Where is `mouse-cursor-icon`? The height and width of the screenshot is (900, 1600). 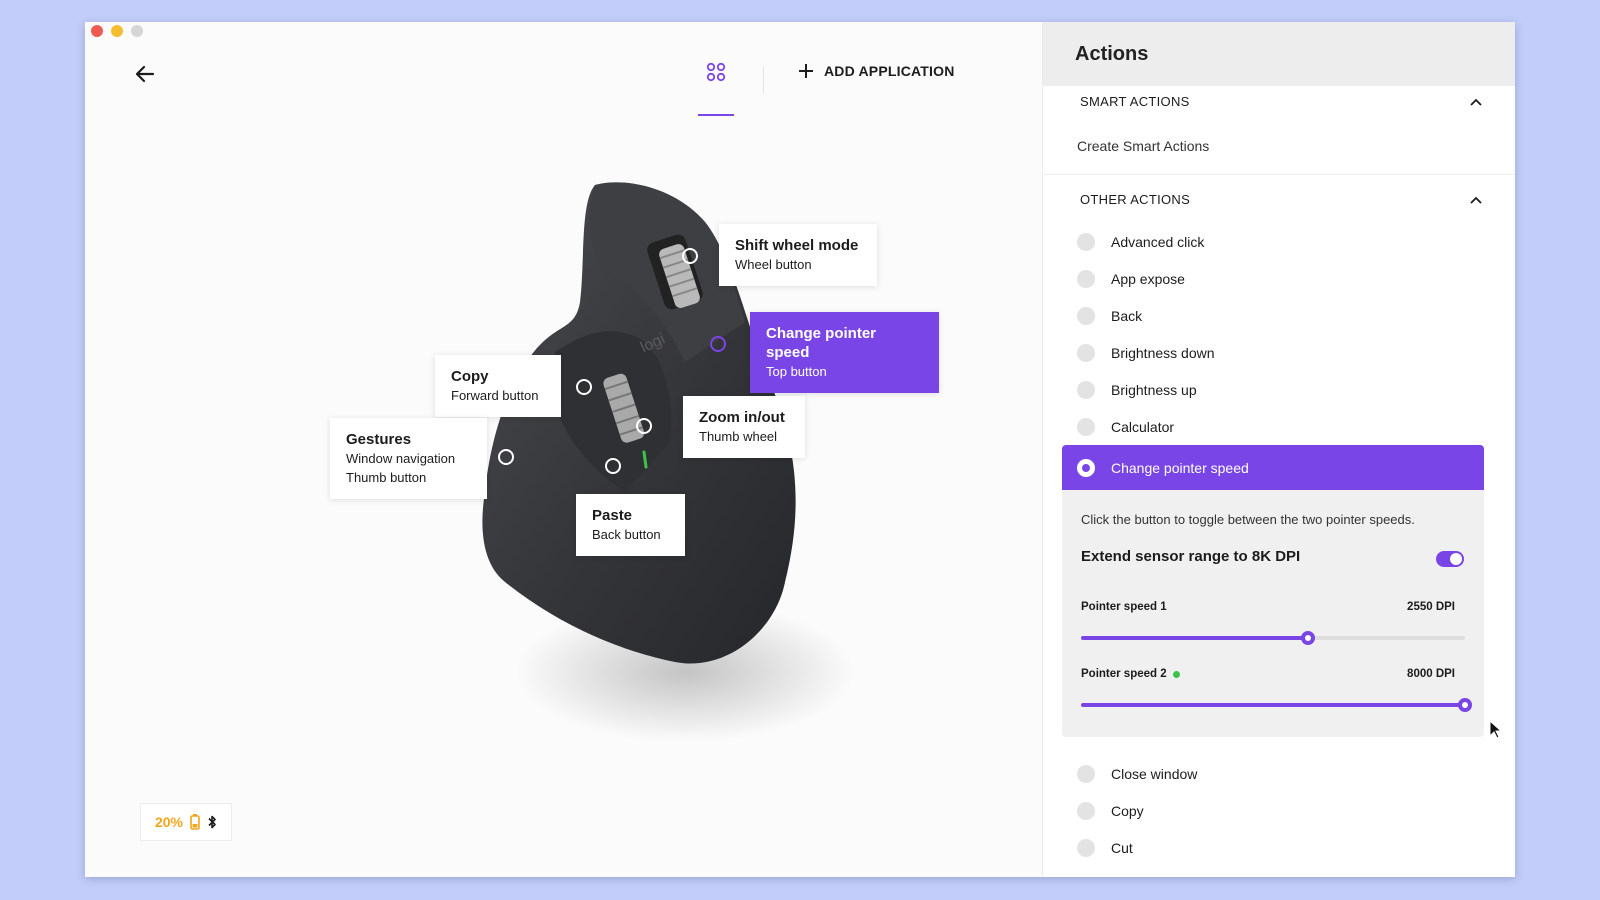
mouse-cursor-icon is located at coordinates (1496, 729).